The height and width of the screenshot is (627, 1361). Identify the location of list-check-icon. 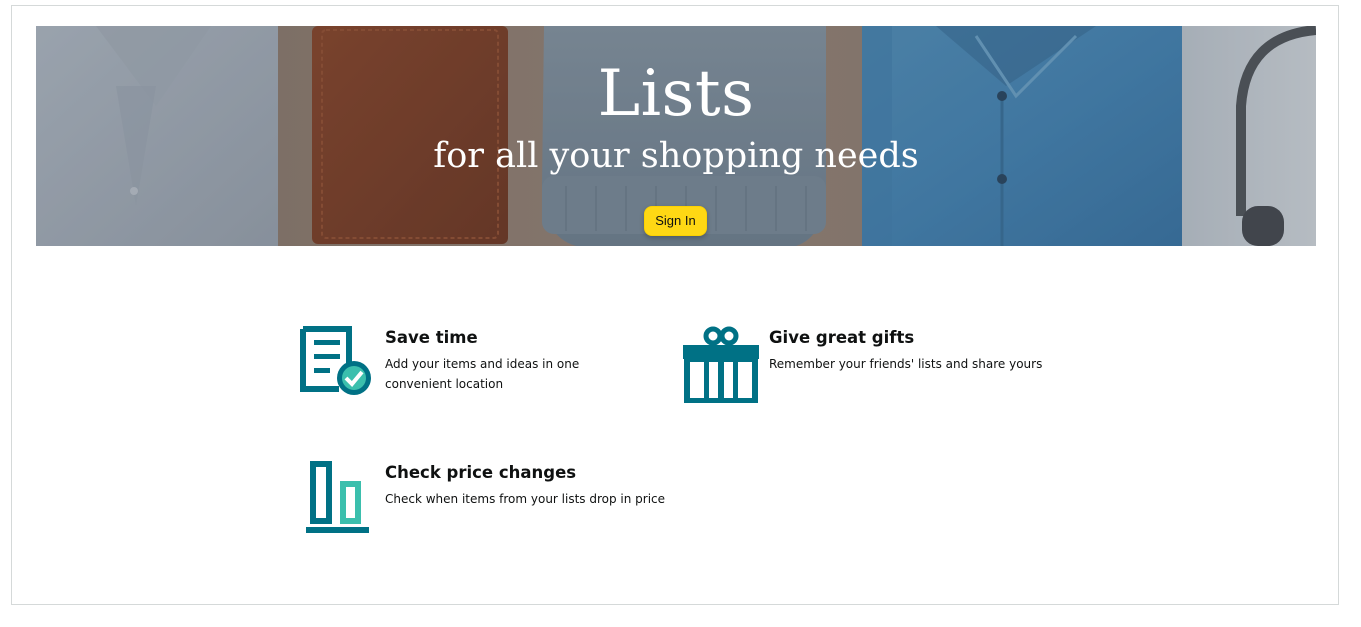
(335, 360).